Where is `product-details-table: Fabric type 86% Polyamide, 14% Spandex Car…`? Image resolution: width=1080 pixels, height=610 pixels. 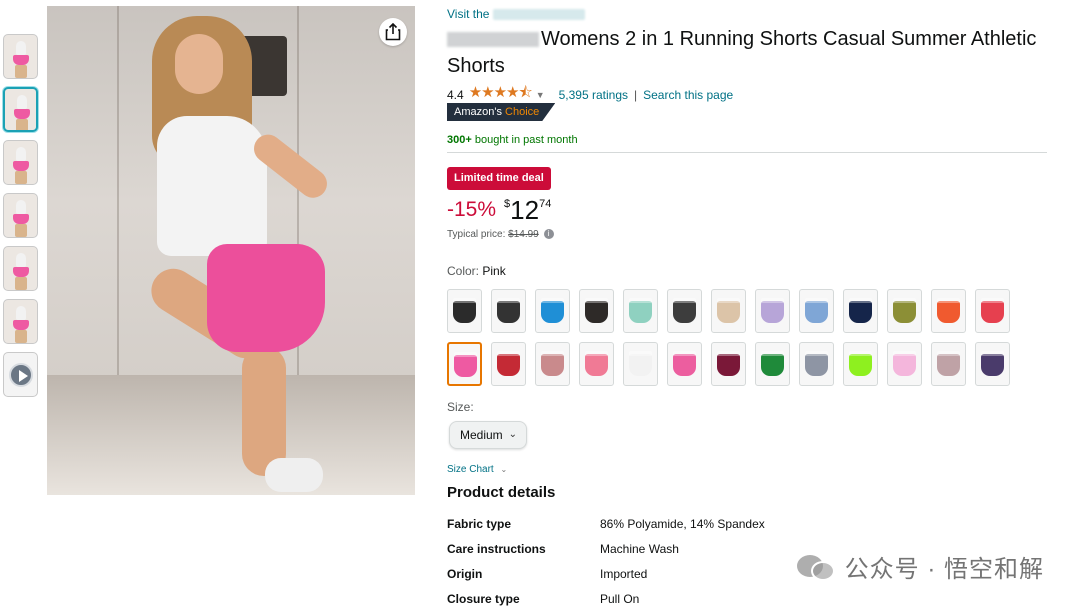
product-details-table: Fabric type 86% Polyamide, 14% Spandex Car… is located at coordinates (647, 563).